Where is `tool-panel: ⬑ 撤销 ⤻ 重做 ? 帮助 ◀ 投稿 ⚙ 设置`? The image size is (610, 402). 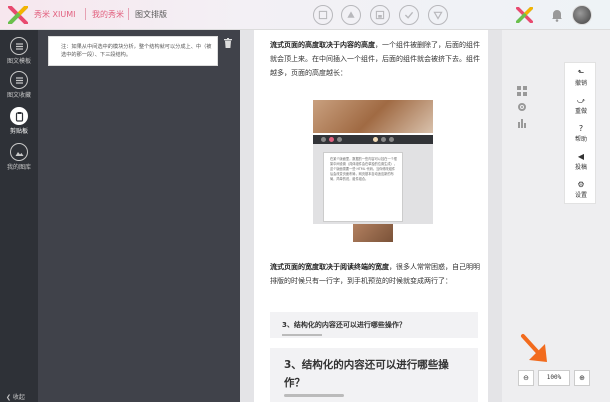
tool-panel: ⬑ 撤销 ⤻ 重做 ? 帮助 ◀ 投稿 ⚙ 设置 is located at coordinates (580, 133).